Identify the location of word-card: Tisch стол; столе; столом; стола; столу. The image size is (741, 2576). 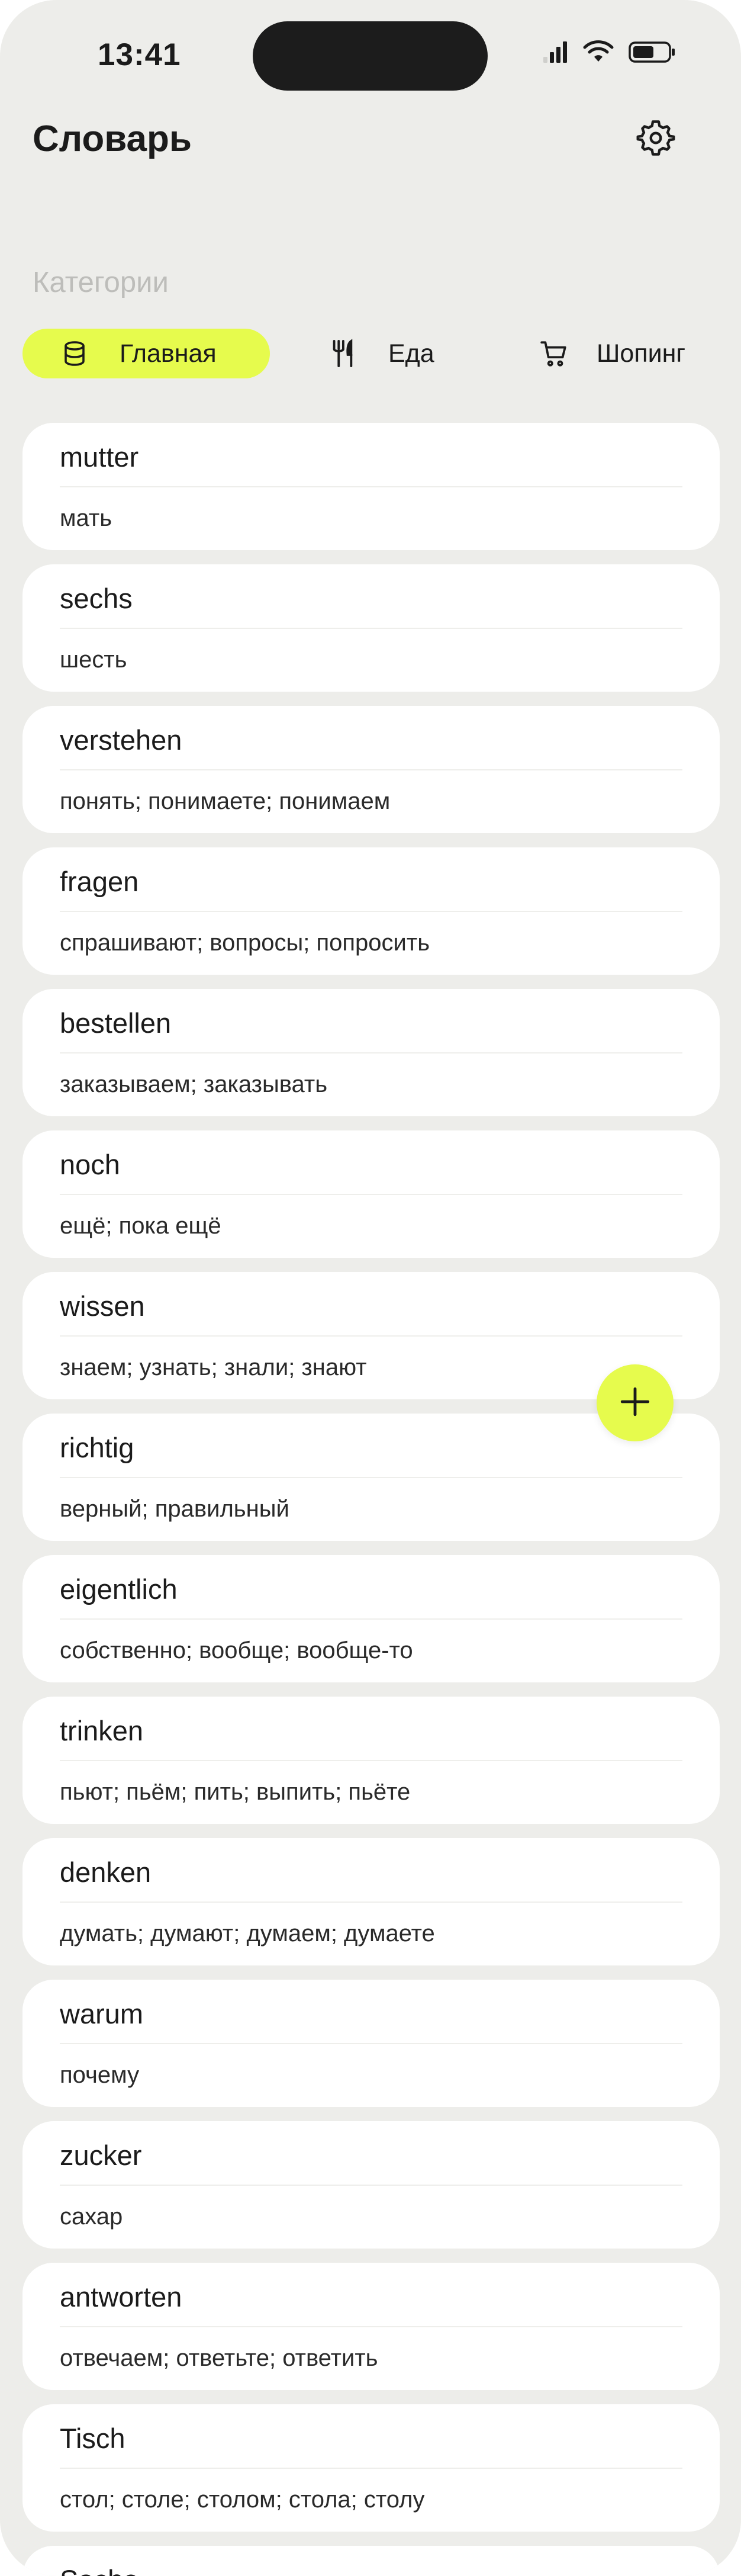
(371, 2468).